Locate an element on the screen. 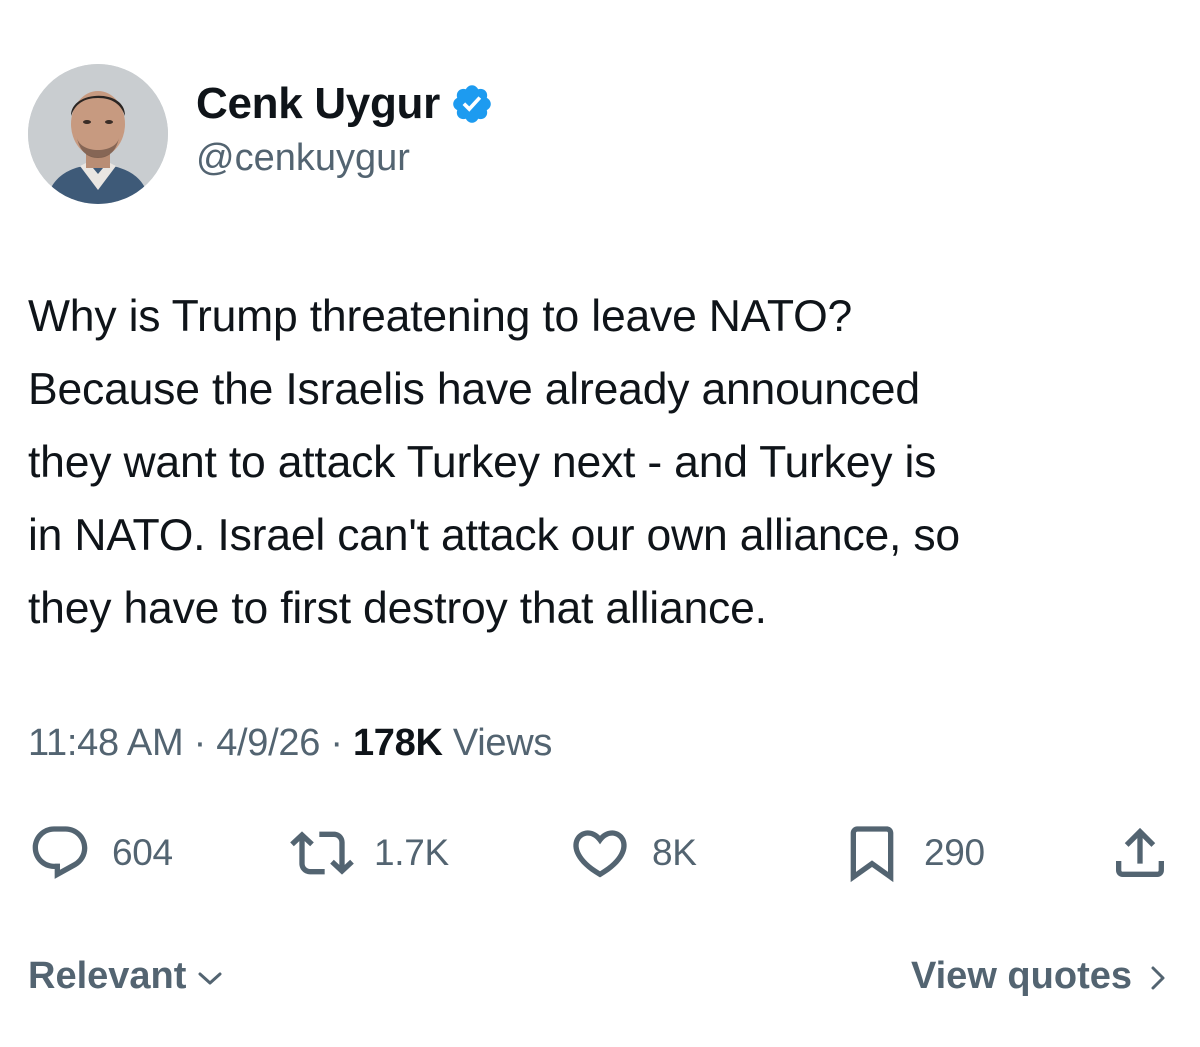 The height and width of the screenshot is (1047, 1200). bookmark-button: 290 is located at coordinates (912, 853).